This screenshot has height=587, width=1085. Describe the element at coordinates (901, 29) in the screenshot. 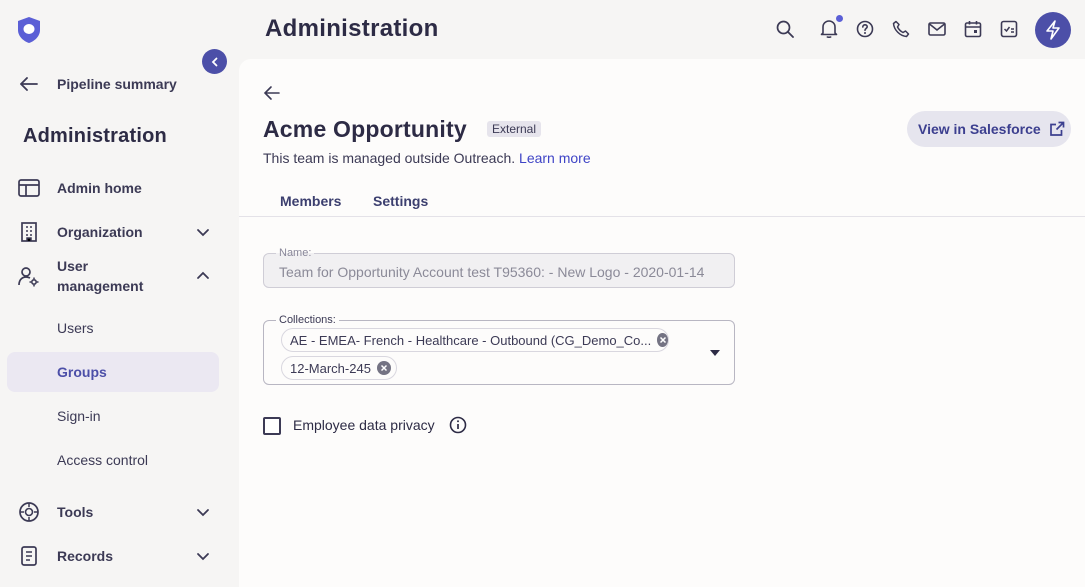

I see `phone-icon` at that location.